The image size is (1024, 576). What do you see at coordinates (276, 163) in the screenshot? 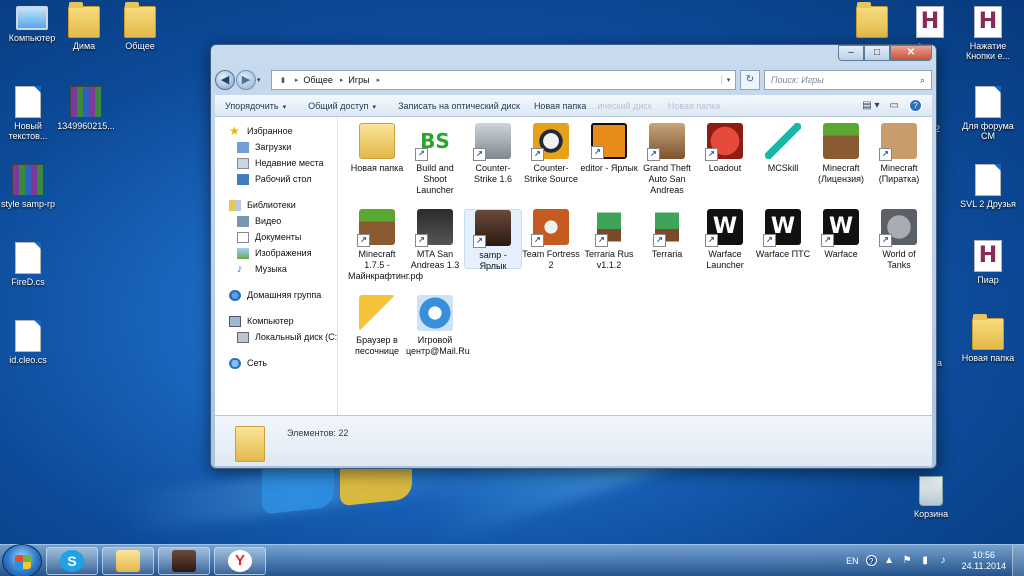
I see `nav-recent-places: Недавние места` at bounding box center [276, 163].